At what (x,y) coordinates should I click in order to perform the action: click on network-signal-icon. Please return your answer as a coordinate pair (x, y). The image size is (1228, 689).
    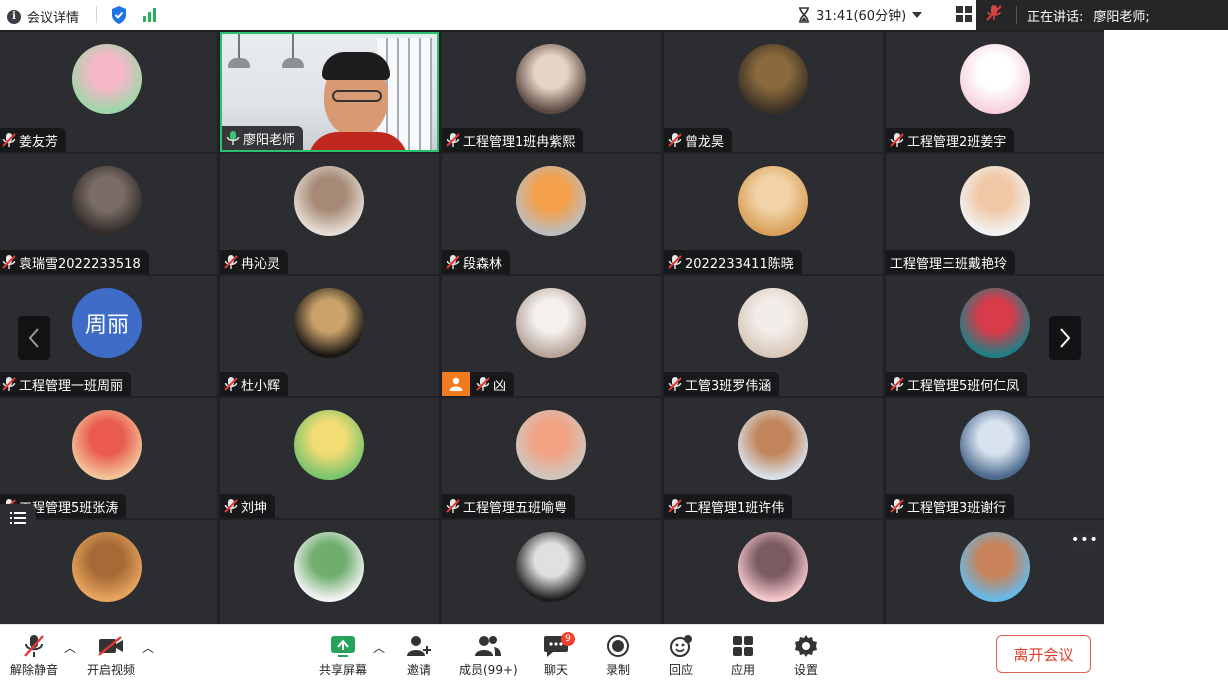
    Looking at the image, I should click on (151, 16).